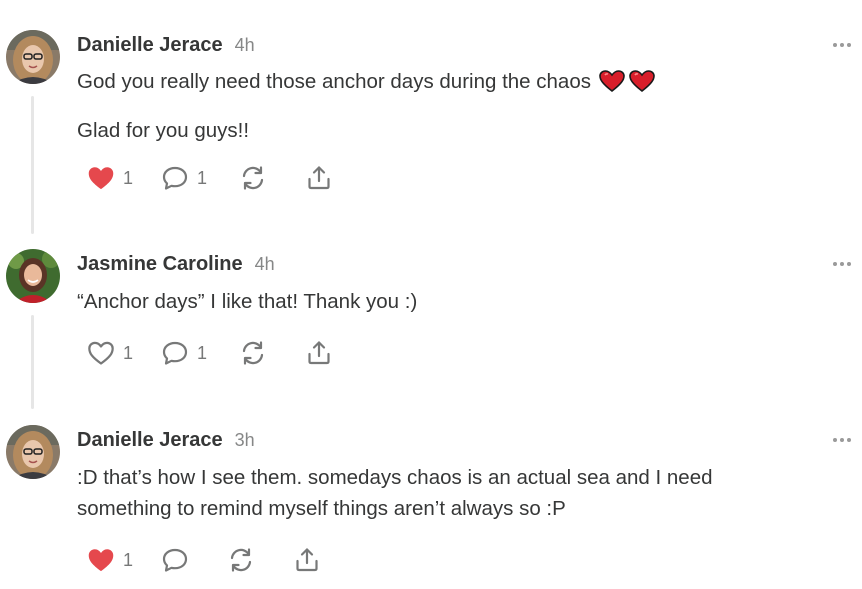  Describe the element at coordinates (33, 276) in the screenshot. I see `avatar-jasmine` at that location.